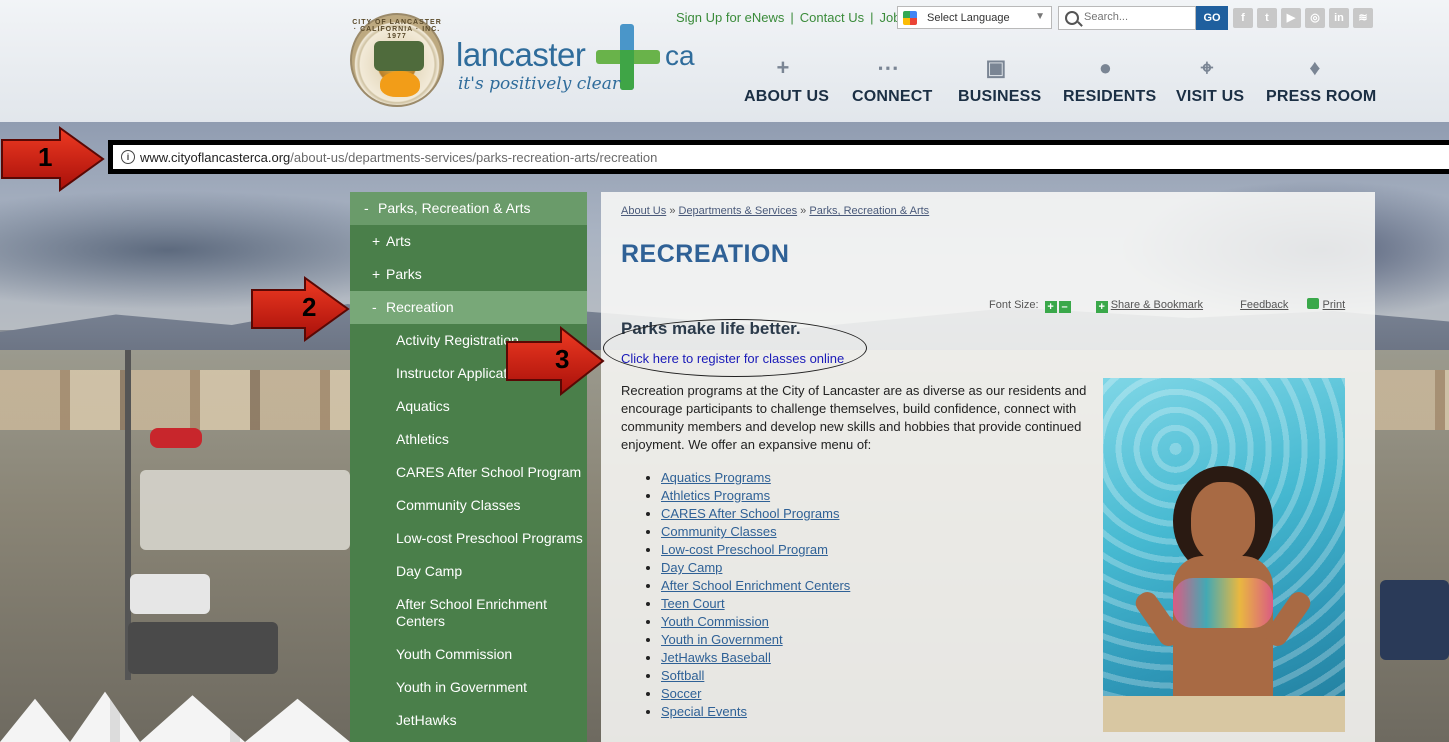  Describe the element at coordinates (715, 621) in the screenshot. I see `program-link: Youth Commission` at that location.